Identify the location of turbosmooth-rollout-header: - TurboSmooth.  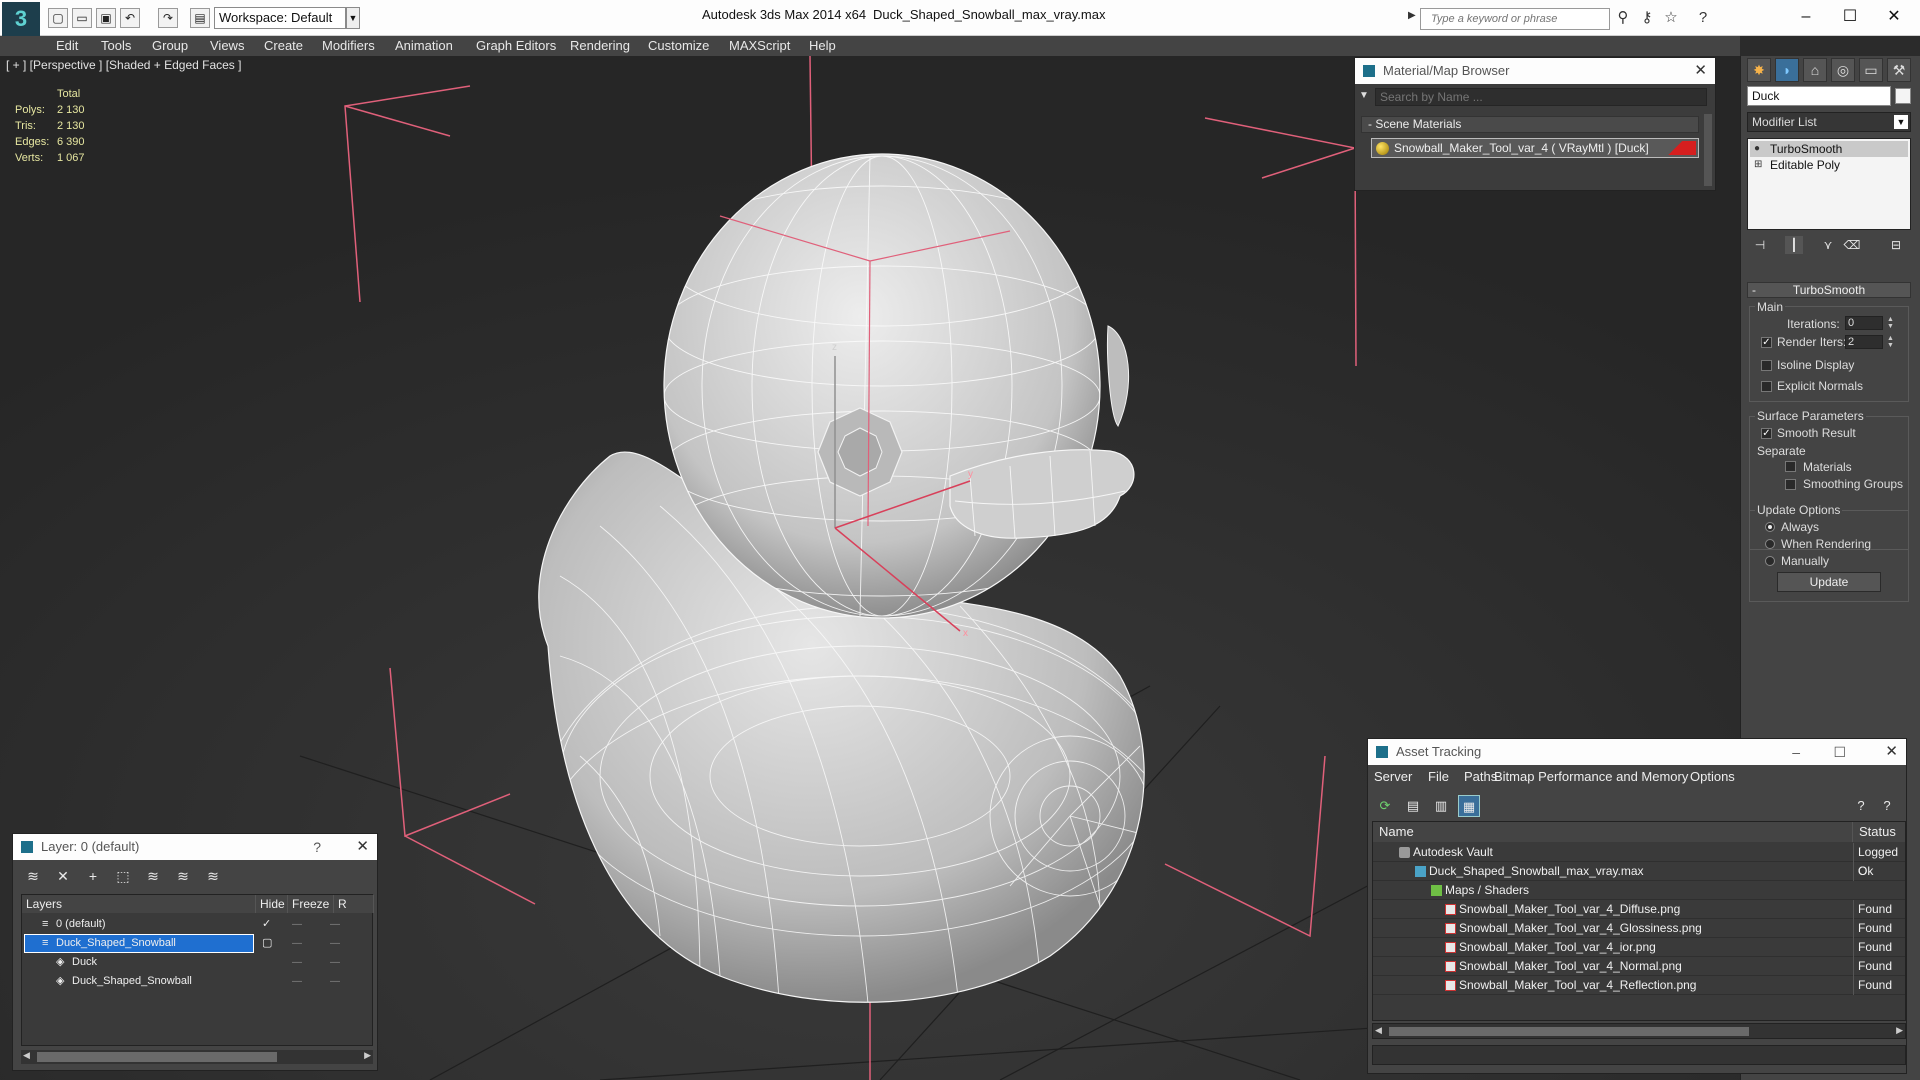
(1829, 290).